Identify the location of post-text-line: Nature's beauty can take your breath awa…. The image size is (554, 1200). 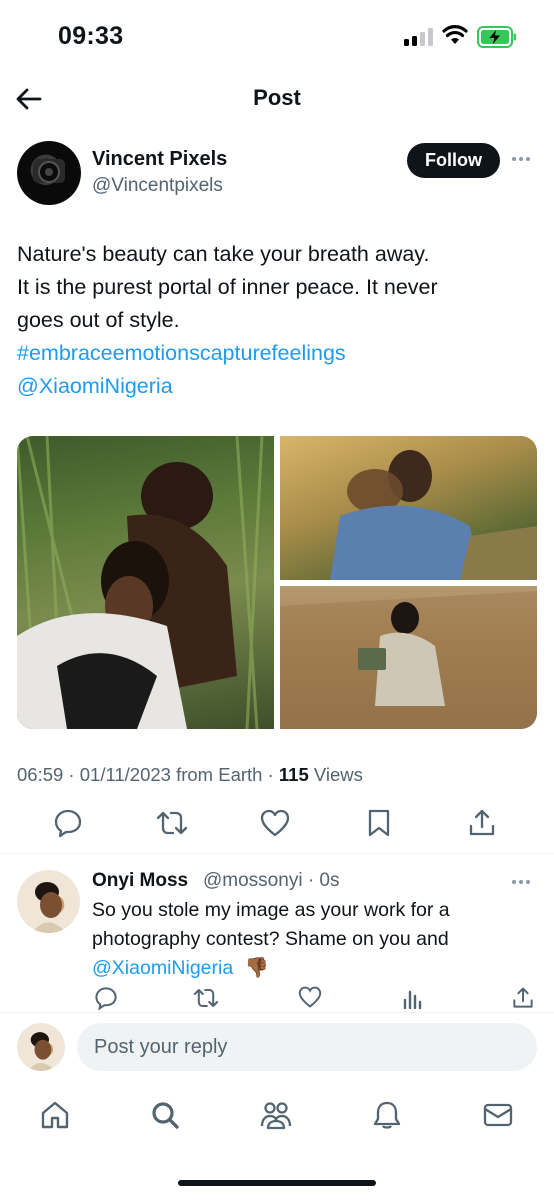
(223, 254).